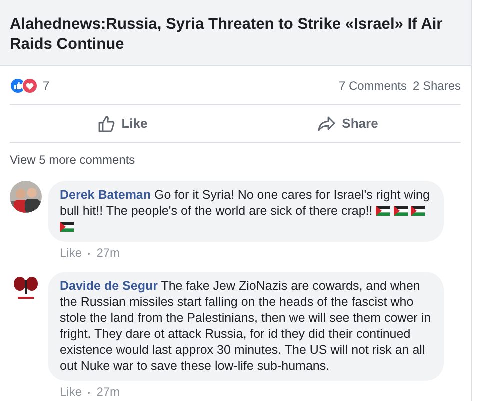 This screenshot has width=480, height=401. Describe the element at coordinates (348, 123) in the screenshot. I see `share-button: Share` at that location.